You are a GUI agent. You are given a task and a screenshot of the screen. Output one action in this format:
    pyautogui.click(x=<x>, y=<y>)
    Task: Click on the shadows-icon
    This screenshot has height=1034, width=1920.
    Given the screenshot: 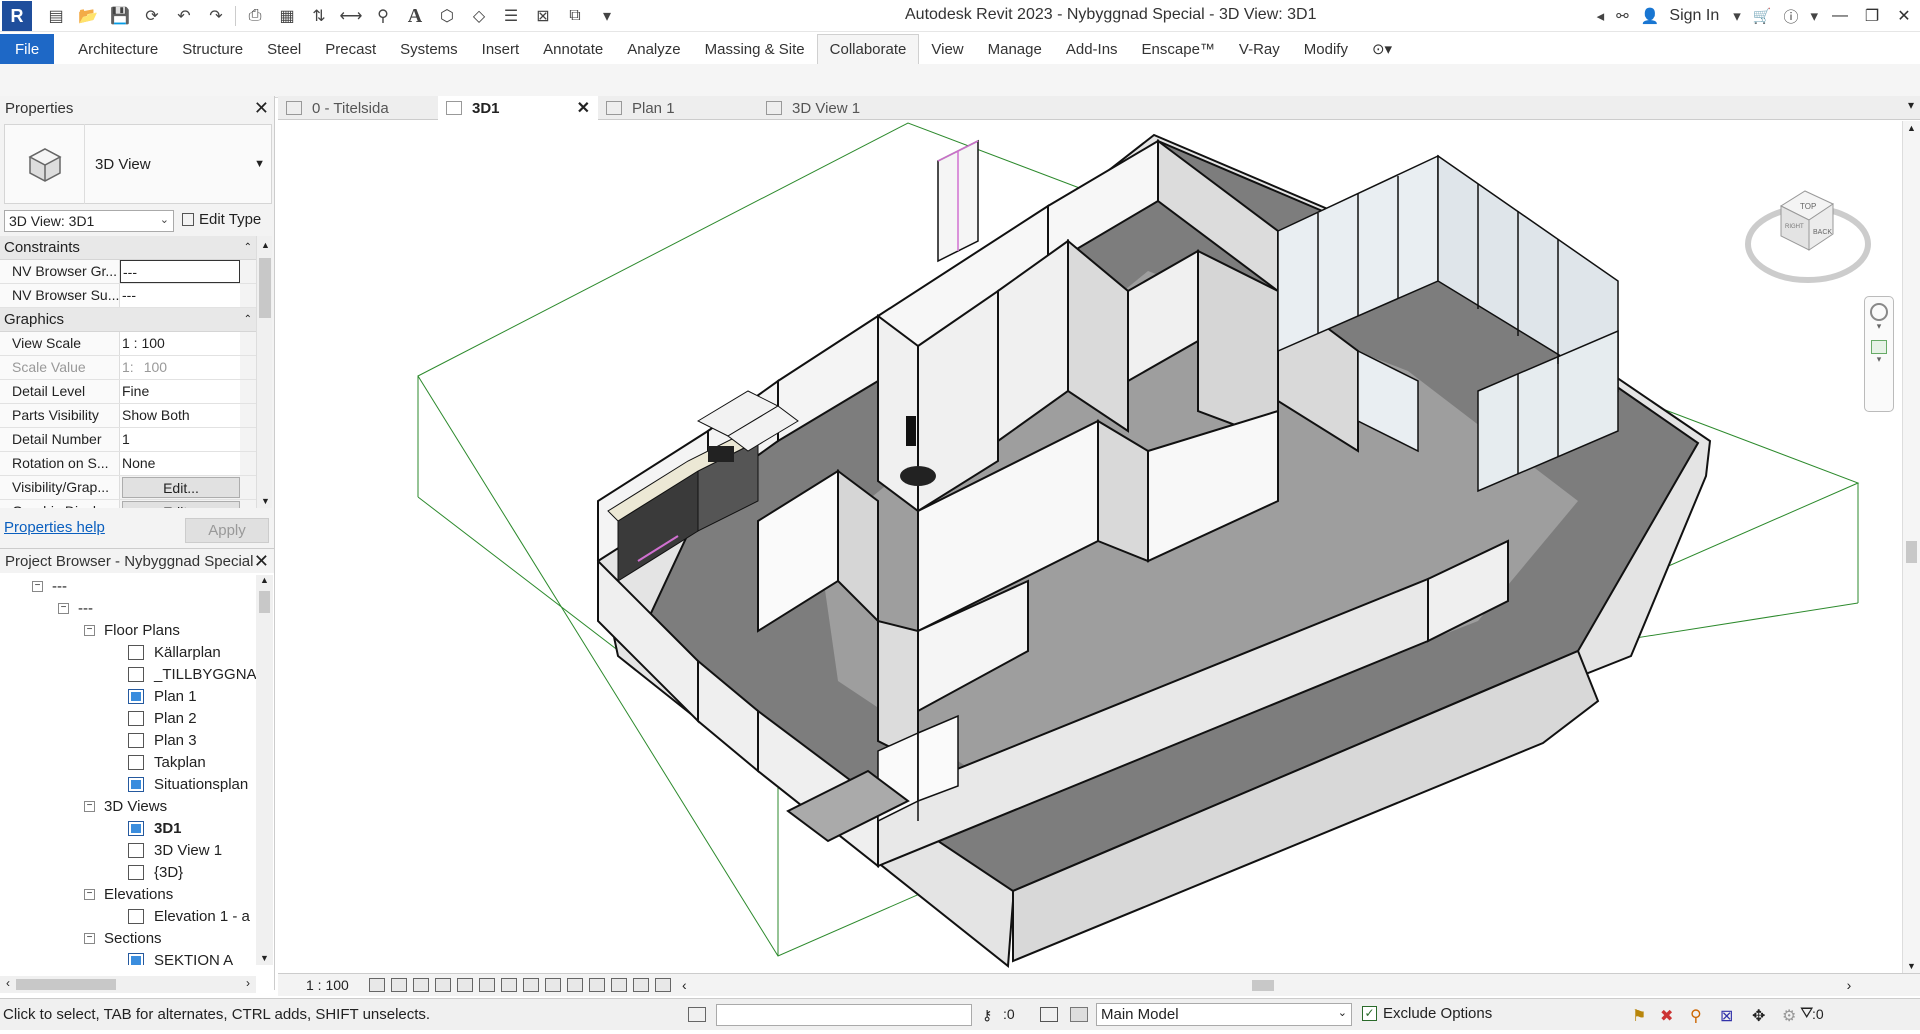 What is the action you would take?
    pyautogui.click(x=443, y=985)
    